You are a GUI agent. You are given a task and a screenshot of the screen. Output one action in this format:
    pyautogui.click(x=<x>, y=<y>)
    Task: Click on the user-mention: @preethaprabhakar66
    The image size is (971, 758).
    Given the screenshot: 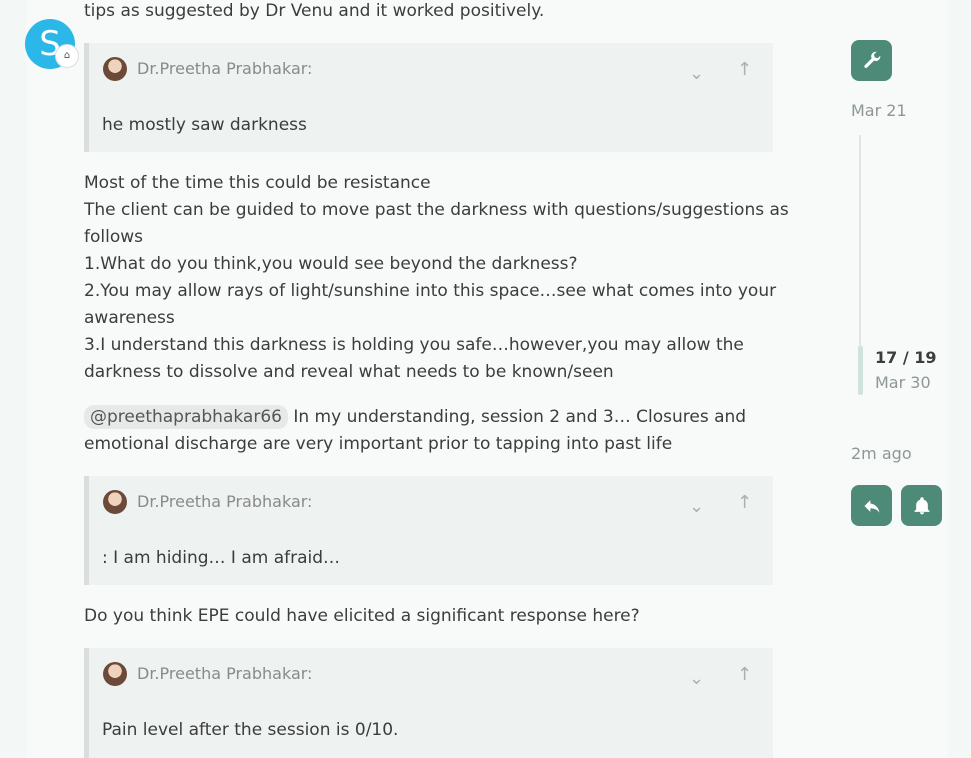 What is the action you would take?
    pyautogui.click(x=186, y=417)
    